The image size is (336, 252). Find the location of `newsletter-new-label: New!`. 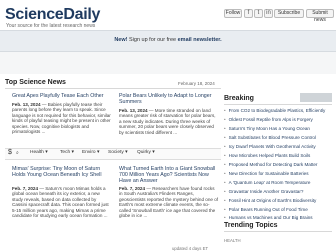

newsletter-new-label: New! is located at coordinates (121, 40).